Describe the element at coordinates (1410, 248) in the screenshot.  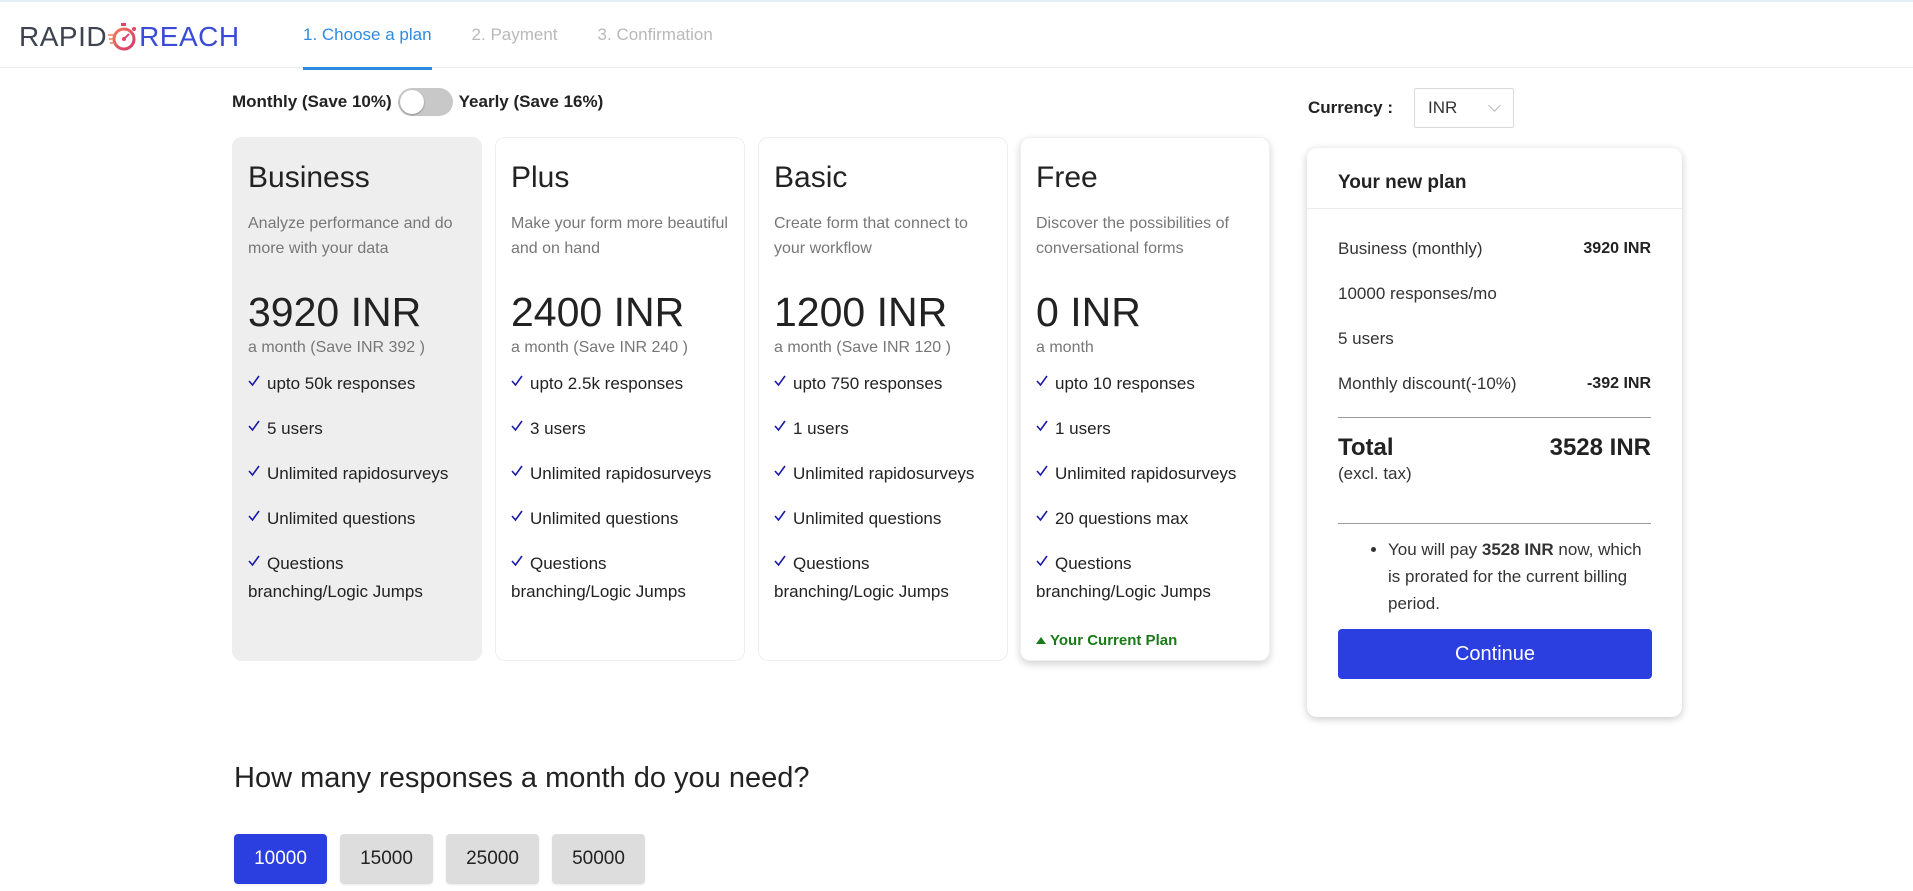
I see `summary-row-label: Business (monthly)` at that location.